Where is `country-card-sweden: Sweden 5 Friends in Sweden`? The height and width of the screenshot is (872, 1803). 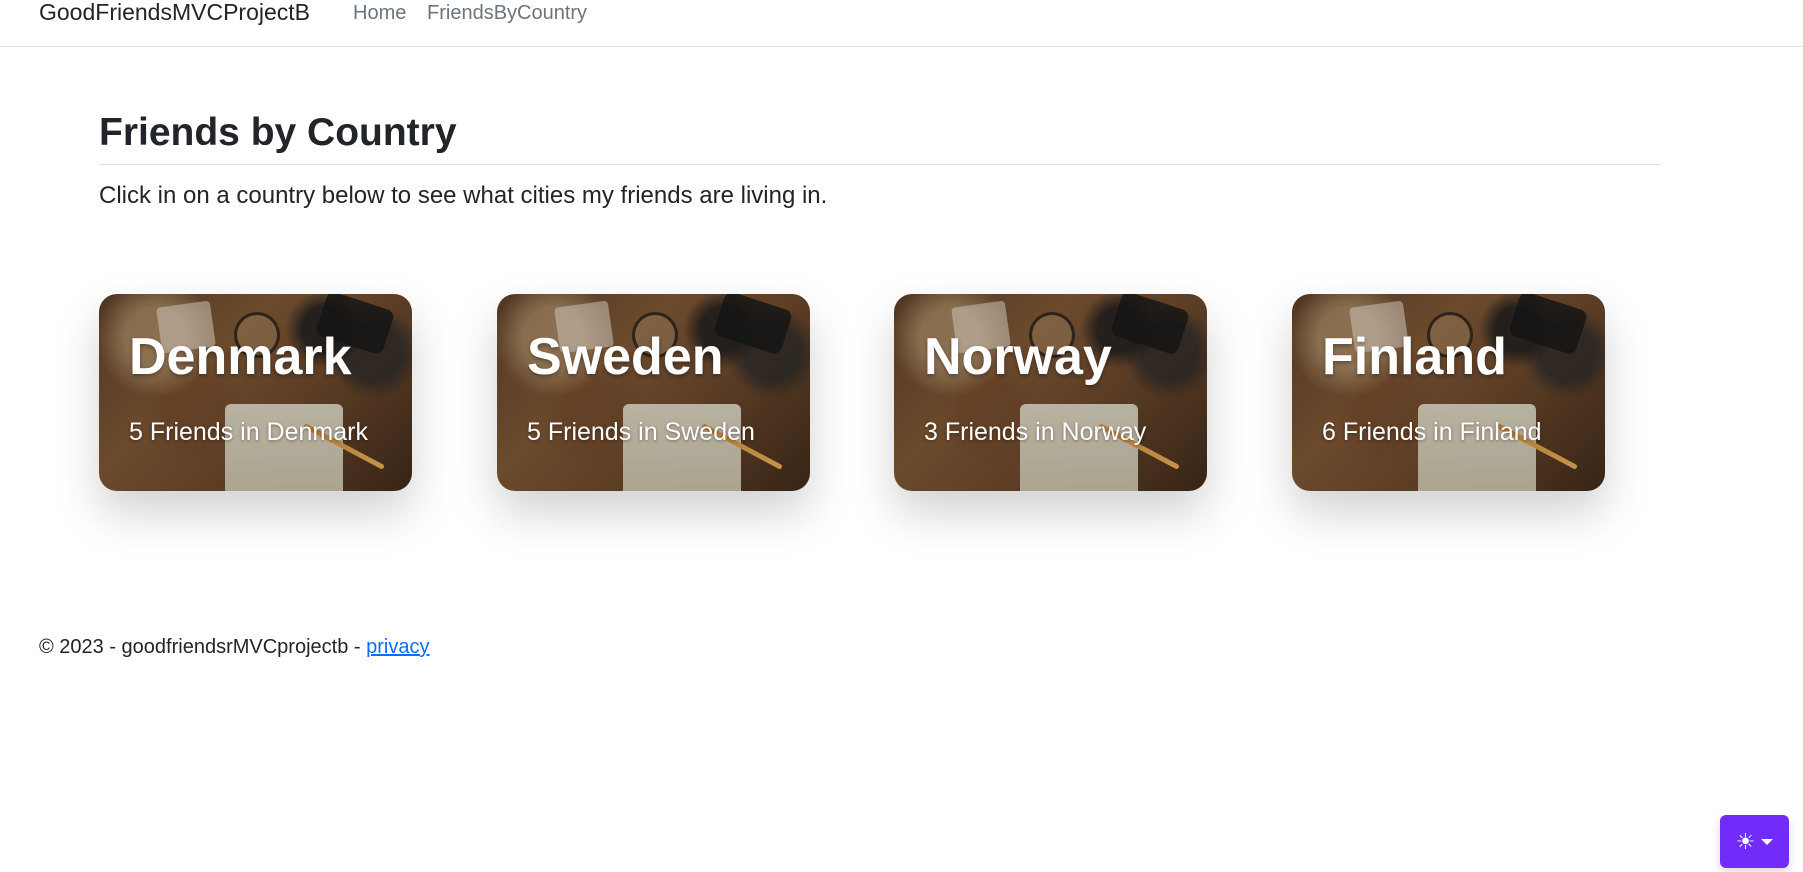
country-card-sweden: Sweden 5 Friends in Sweden is located at coordinates (653, 392).